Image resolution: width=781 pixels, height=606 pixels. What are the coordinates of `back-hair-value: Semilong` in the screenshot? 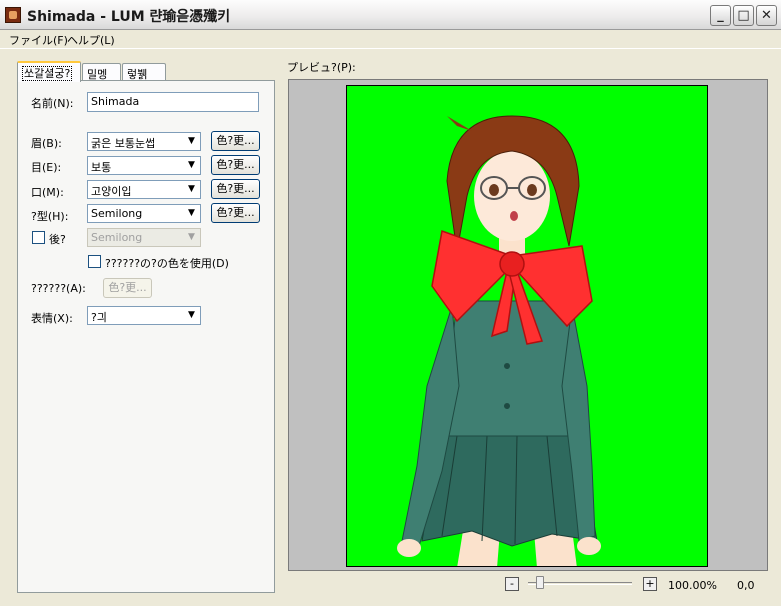 It's located at (117, 237).